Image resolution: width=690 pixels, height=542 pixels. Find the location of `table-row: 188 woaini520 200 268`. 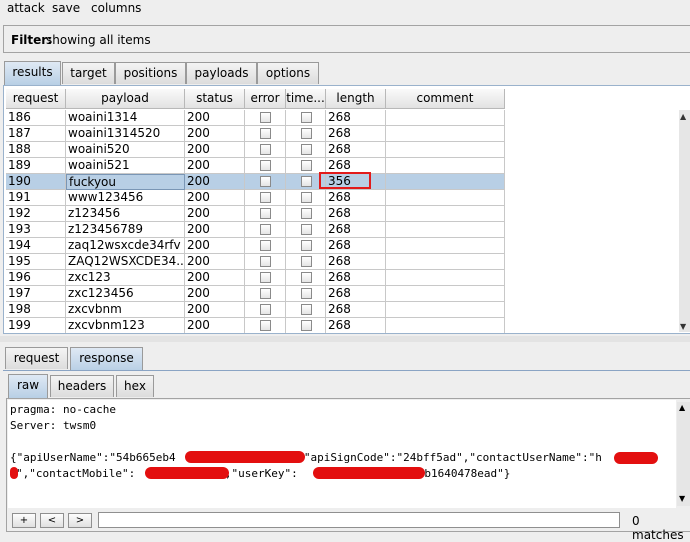

table-row: 188 woaini520 200 268 is located at coordinates (255, 150).